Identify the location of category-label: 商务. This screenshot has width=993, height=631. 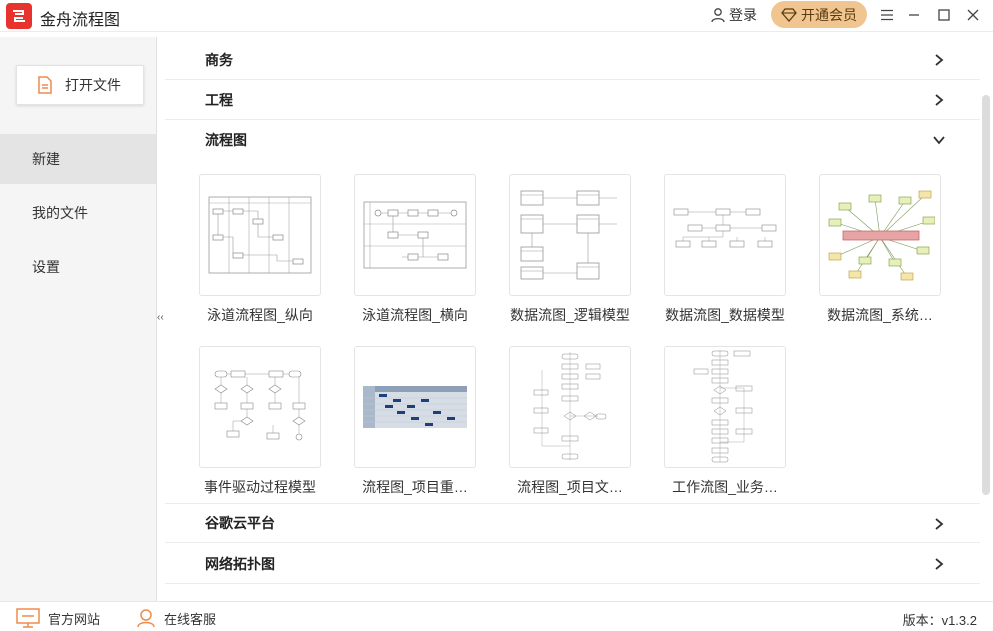
(219, 59).